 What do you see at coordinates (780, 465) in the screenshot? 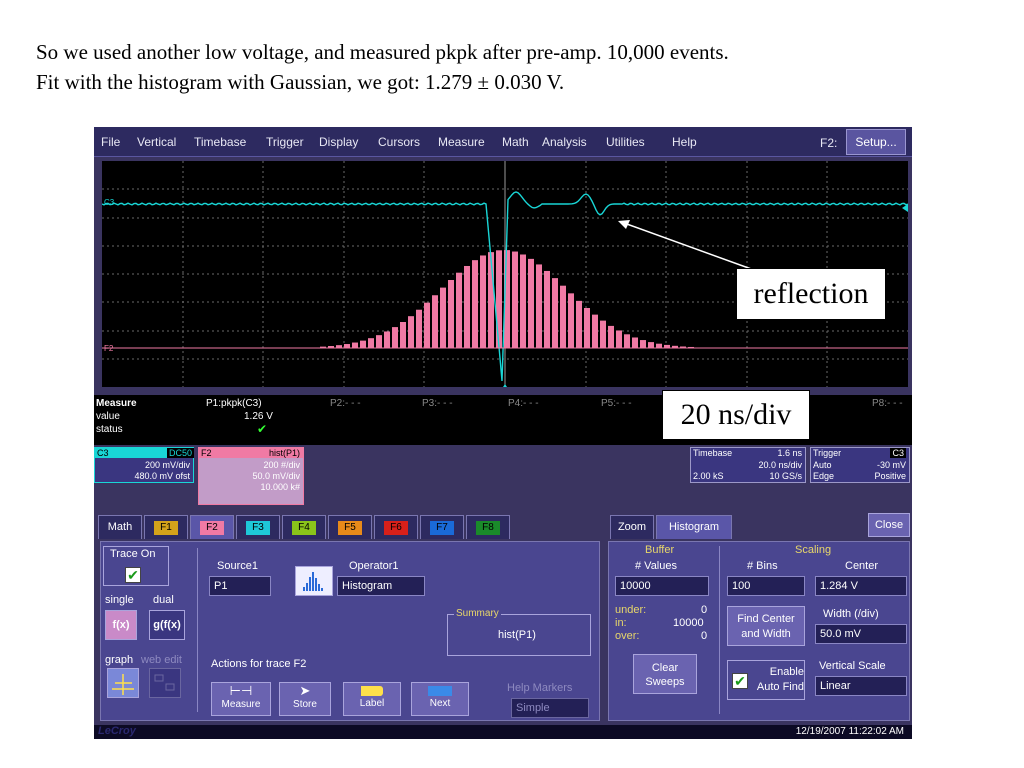
I see `timebase-div: 20.0 ns/div` at bounding box center [780, 465].